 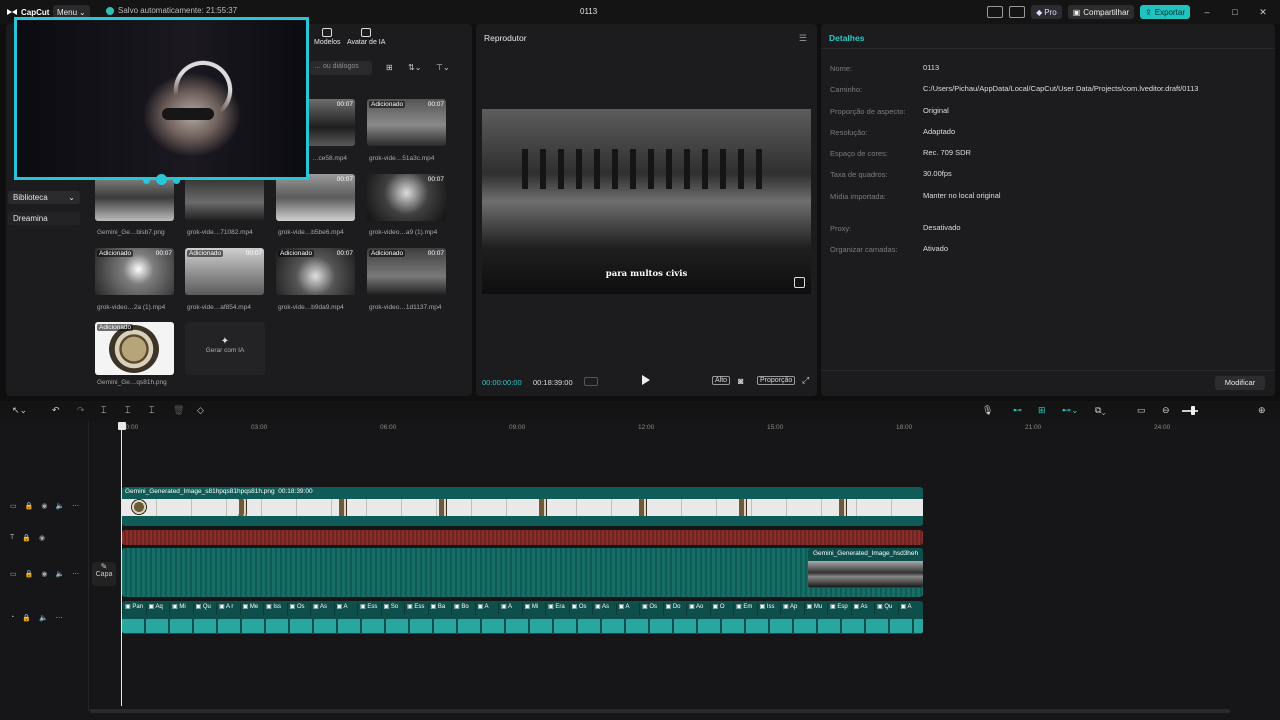 I want to click on sidebar-item-library: Biblioteca ⌄, so click(x=44, y=197).